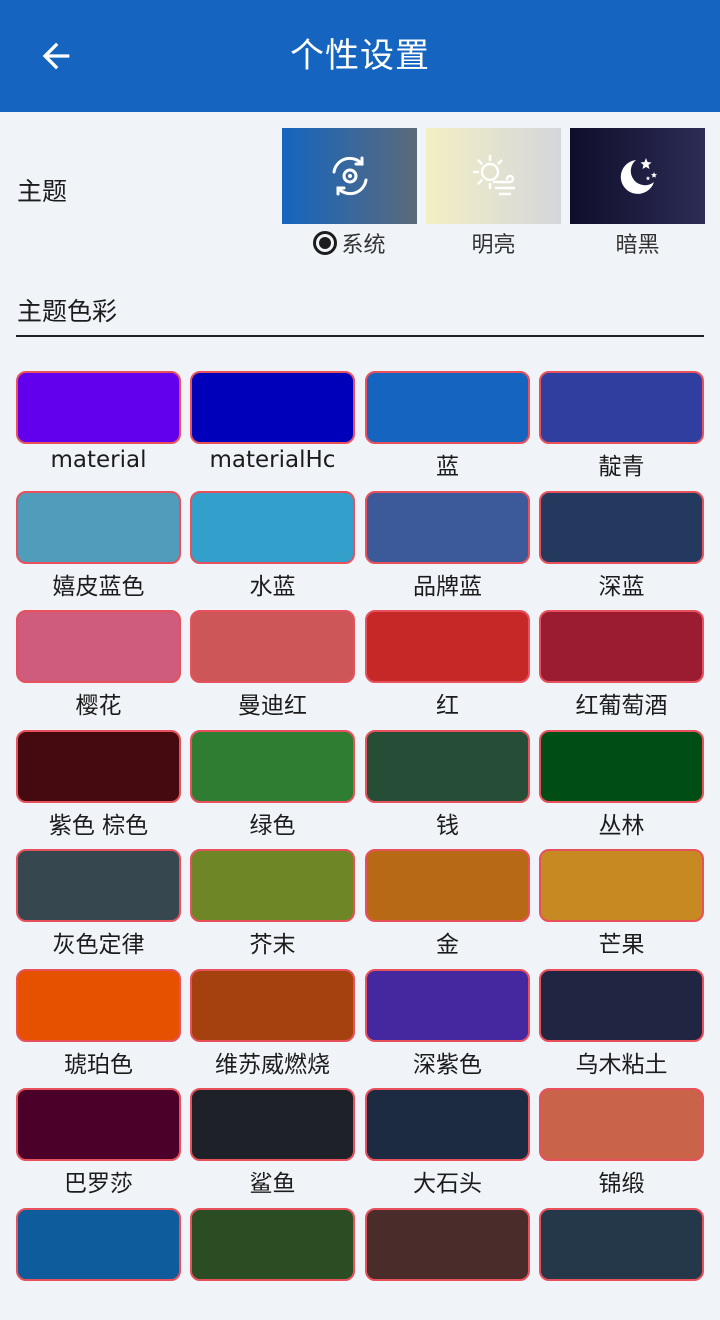 The image size is (720, 1320). I want to click on theme-option-system: 系统, so click(349, 193).